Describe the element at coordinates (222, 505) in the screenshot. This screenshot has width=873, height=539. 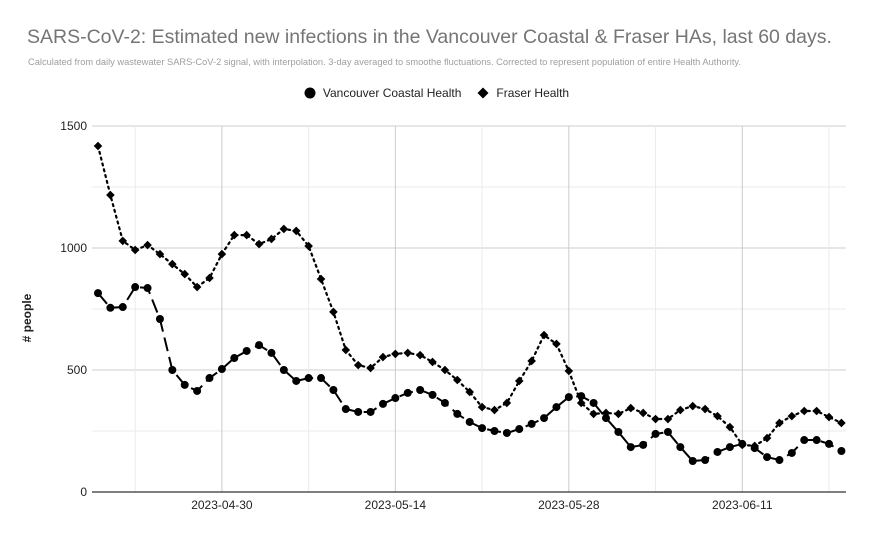
I see `x-tick-label: 2023-04-30` at that location.